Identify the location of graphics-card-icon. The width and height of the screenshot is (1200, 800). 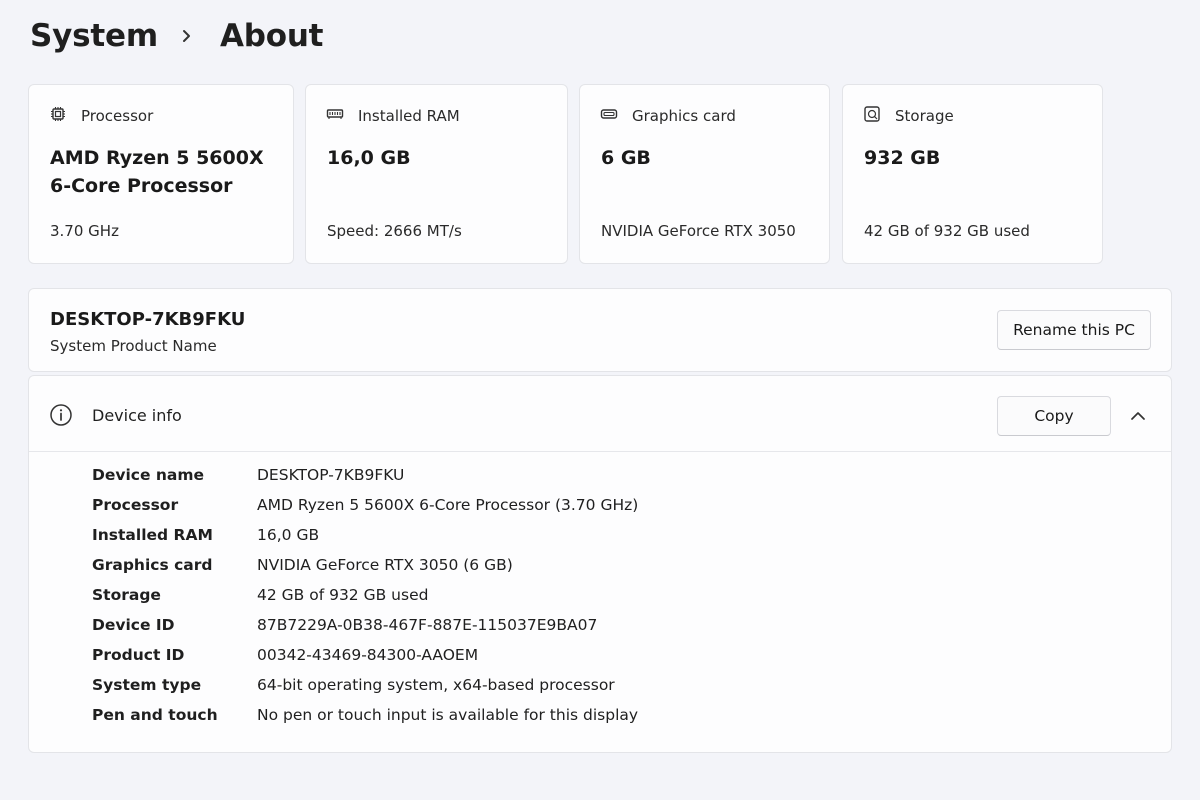
(609, 116).